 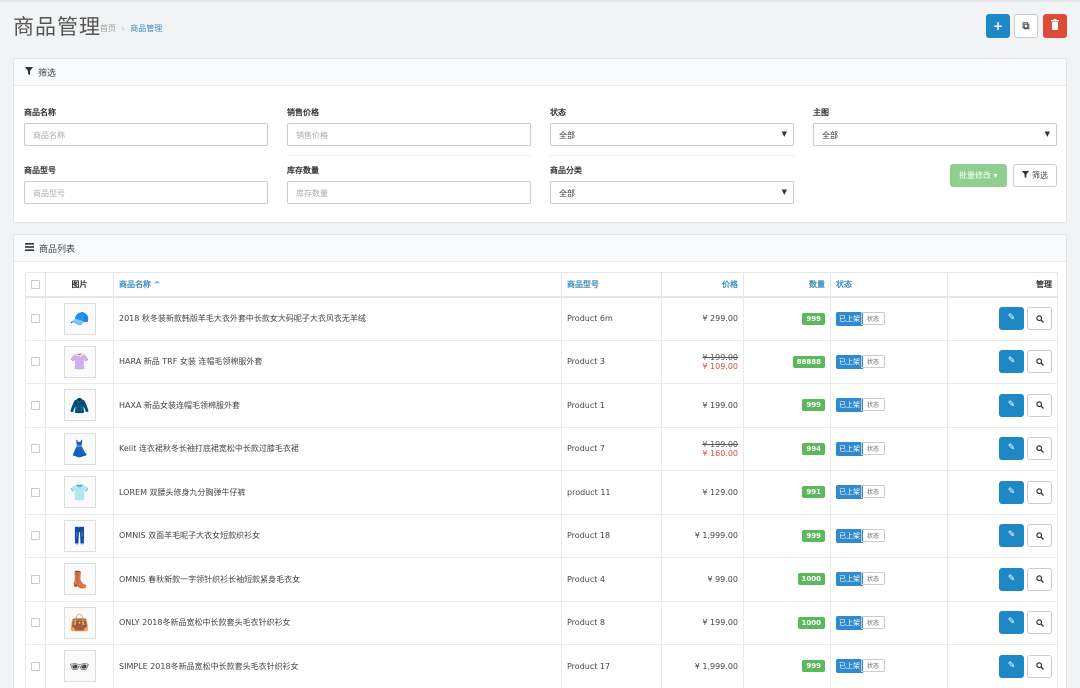 What do you see at coordinates (716, 536) in the screenshot?
I see `price: ¥ 1,999.00` at bounding box center [716, 536].